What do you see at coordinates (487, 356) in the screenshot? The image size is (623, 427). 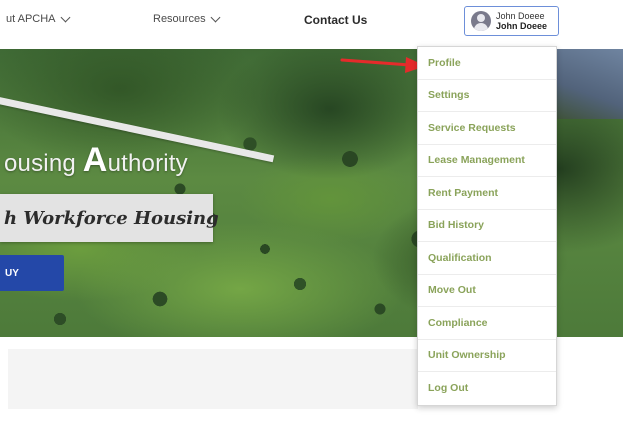 I see `menu-item-unit-ownership: Unit Ownership` at bounding box center [487, 356].